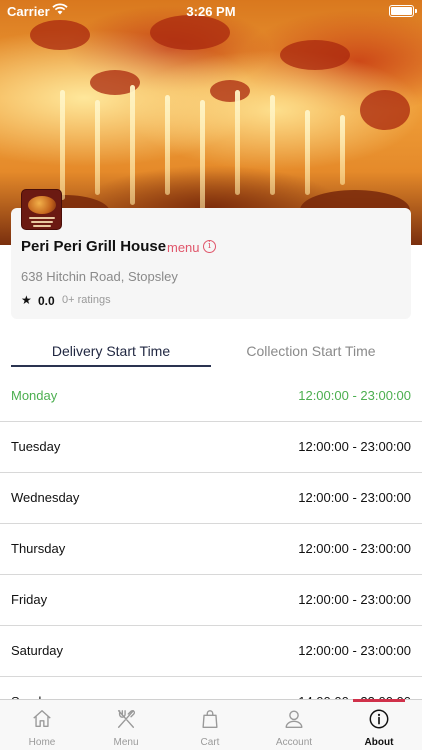 This screenshot has height=750, width=422. What do you see at coordinates (126, 742) in the screenshot?
I see `tab-menu-label: Menu` at bounding box center [126, 742].